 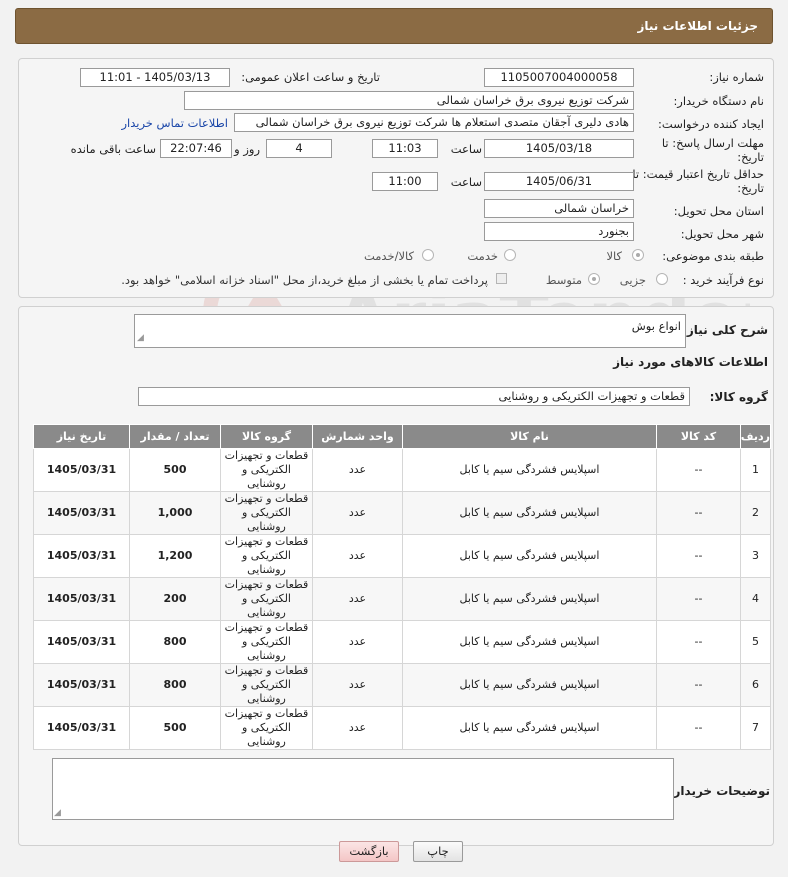 What do you see at coordinates (175, 513) in the screenshot?
I see `cell-quantity: 1,000` at bounding box center [175, 513].